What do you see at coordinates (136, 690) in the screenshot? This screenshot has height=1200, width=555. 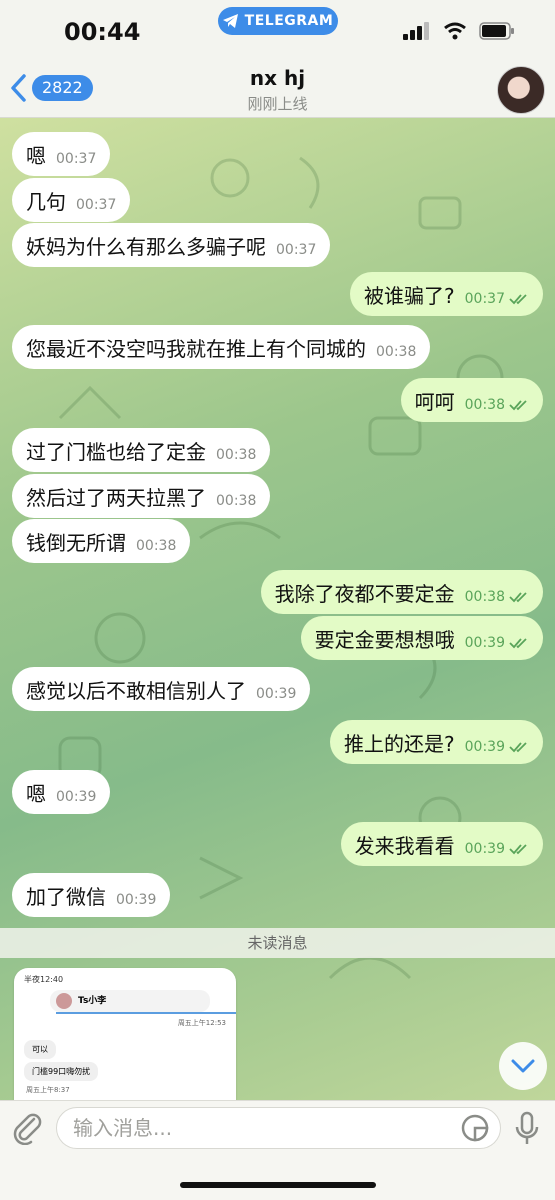 I see `message-text: 感觉以后不敢相信别人了` at bounding box center [136, 690].